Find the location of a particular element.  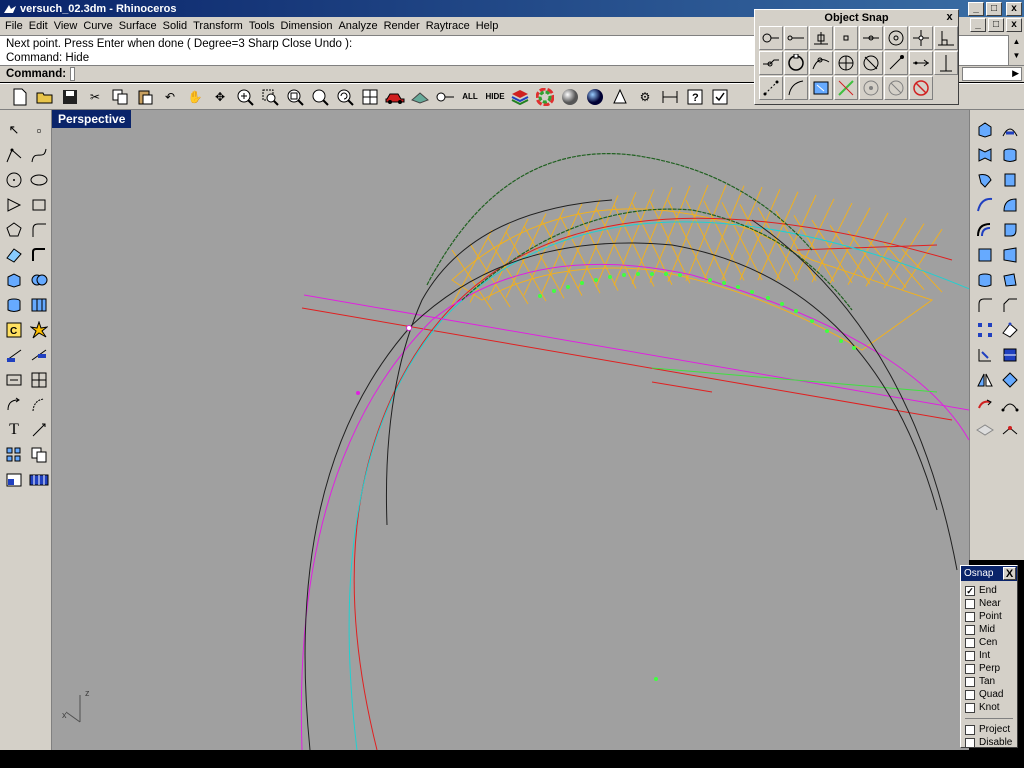

explode-icon is located at coordinates (39, 330).